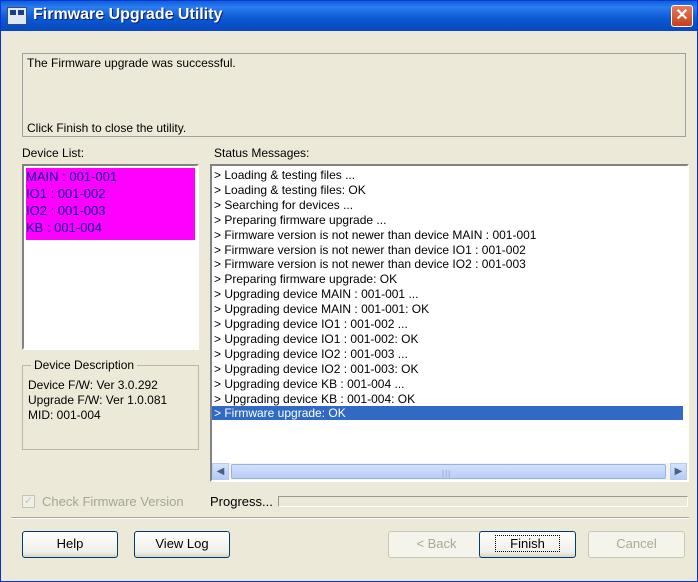 The image size is (698, 582). I want to click on status-line: > Firmware upgrade: OK, so click(447, 413).